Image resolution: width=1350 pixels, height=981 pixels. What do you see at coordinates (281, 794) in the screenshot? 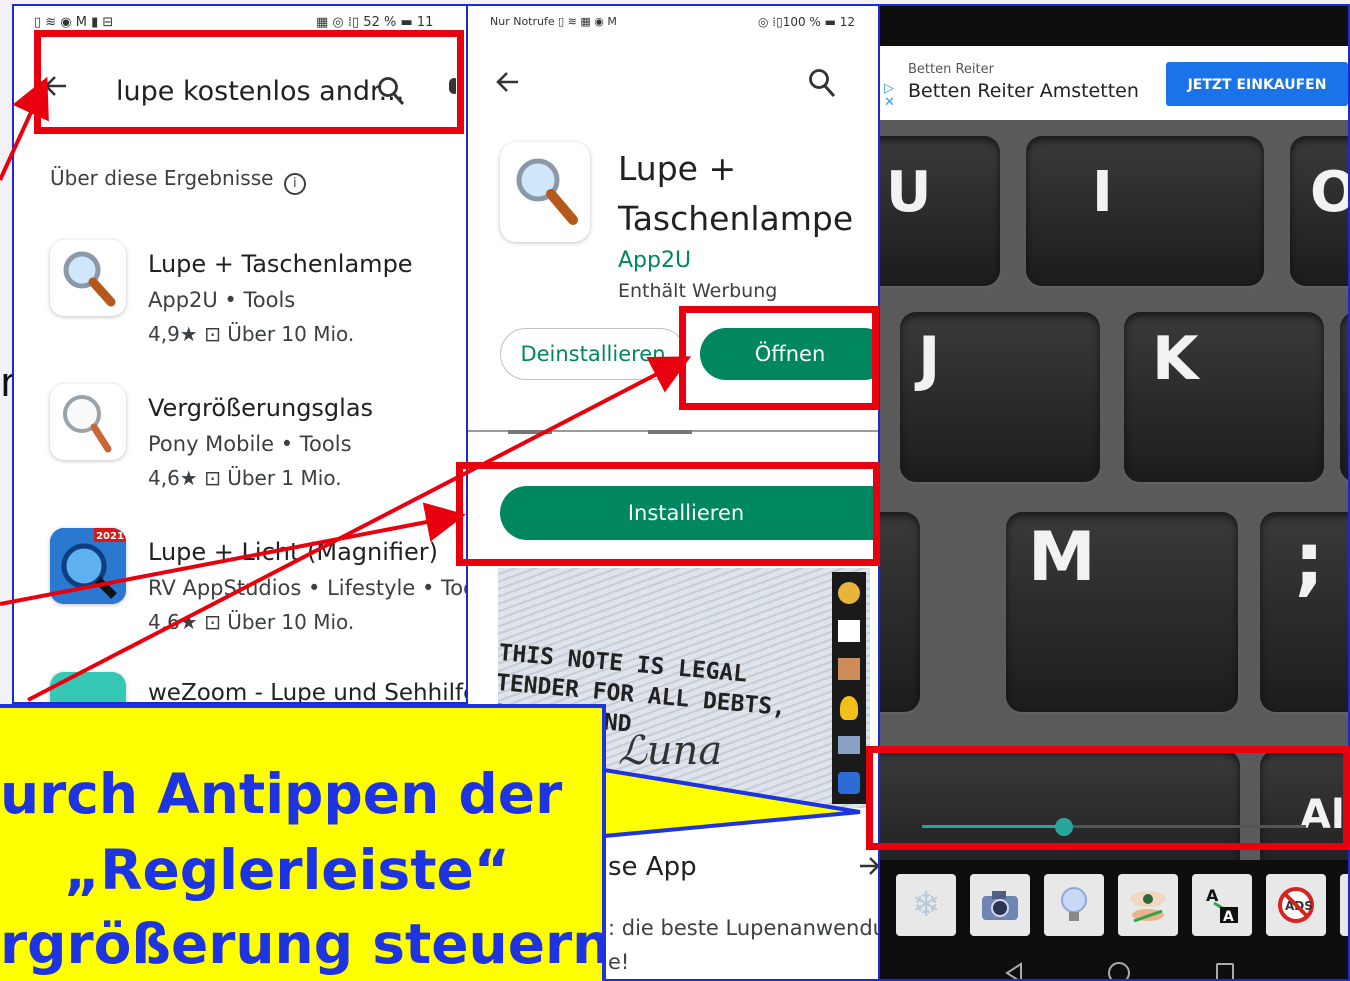
I see `callout-line-1: urch Antippen der` at bounding box center [281, 794].